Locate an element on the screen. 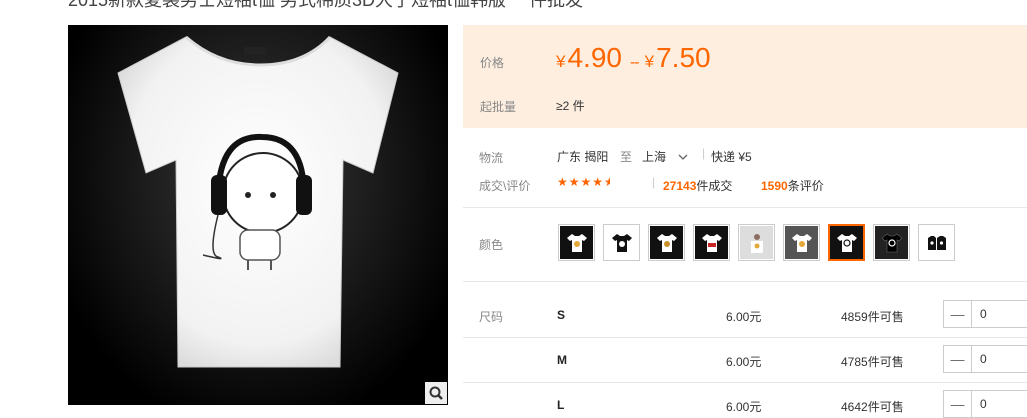 This screenshot has width=1027, height=418. moq-value: ≥2 件 is located at coordinates (570, 106).